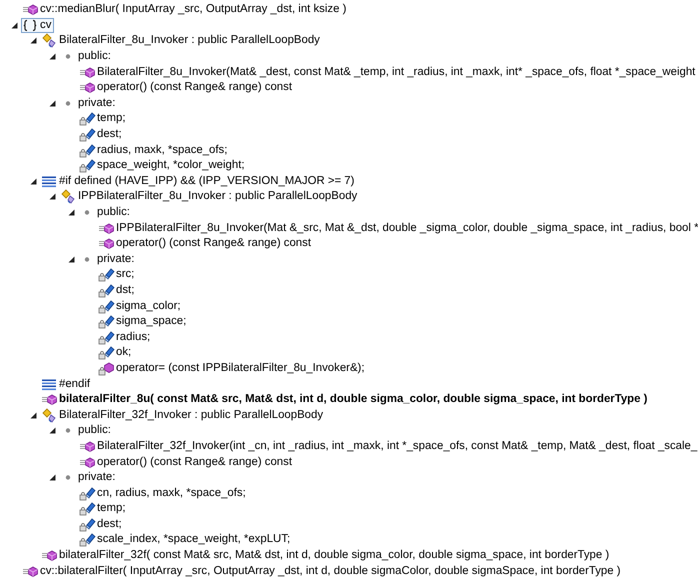 This screenshot has height=587, width=698. What do you see at coordinates (151, 322) in the screenshot?
I see `outline-label: sigma_space;` at bounding box center [151, 322].